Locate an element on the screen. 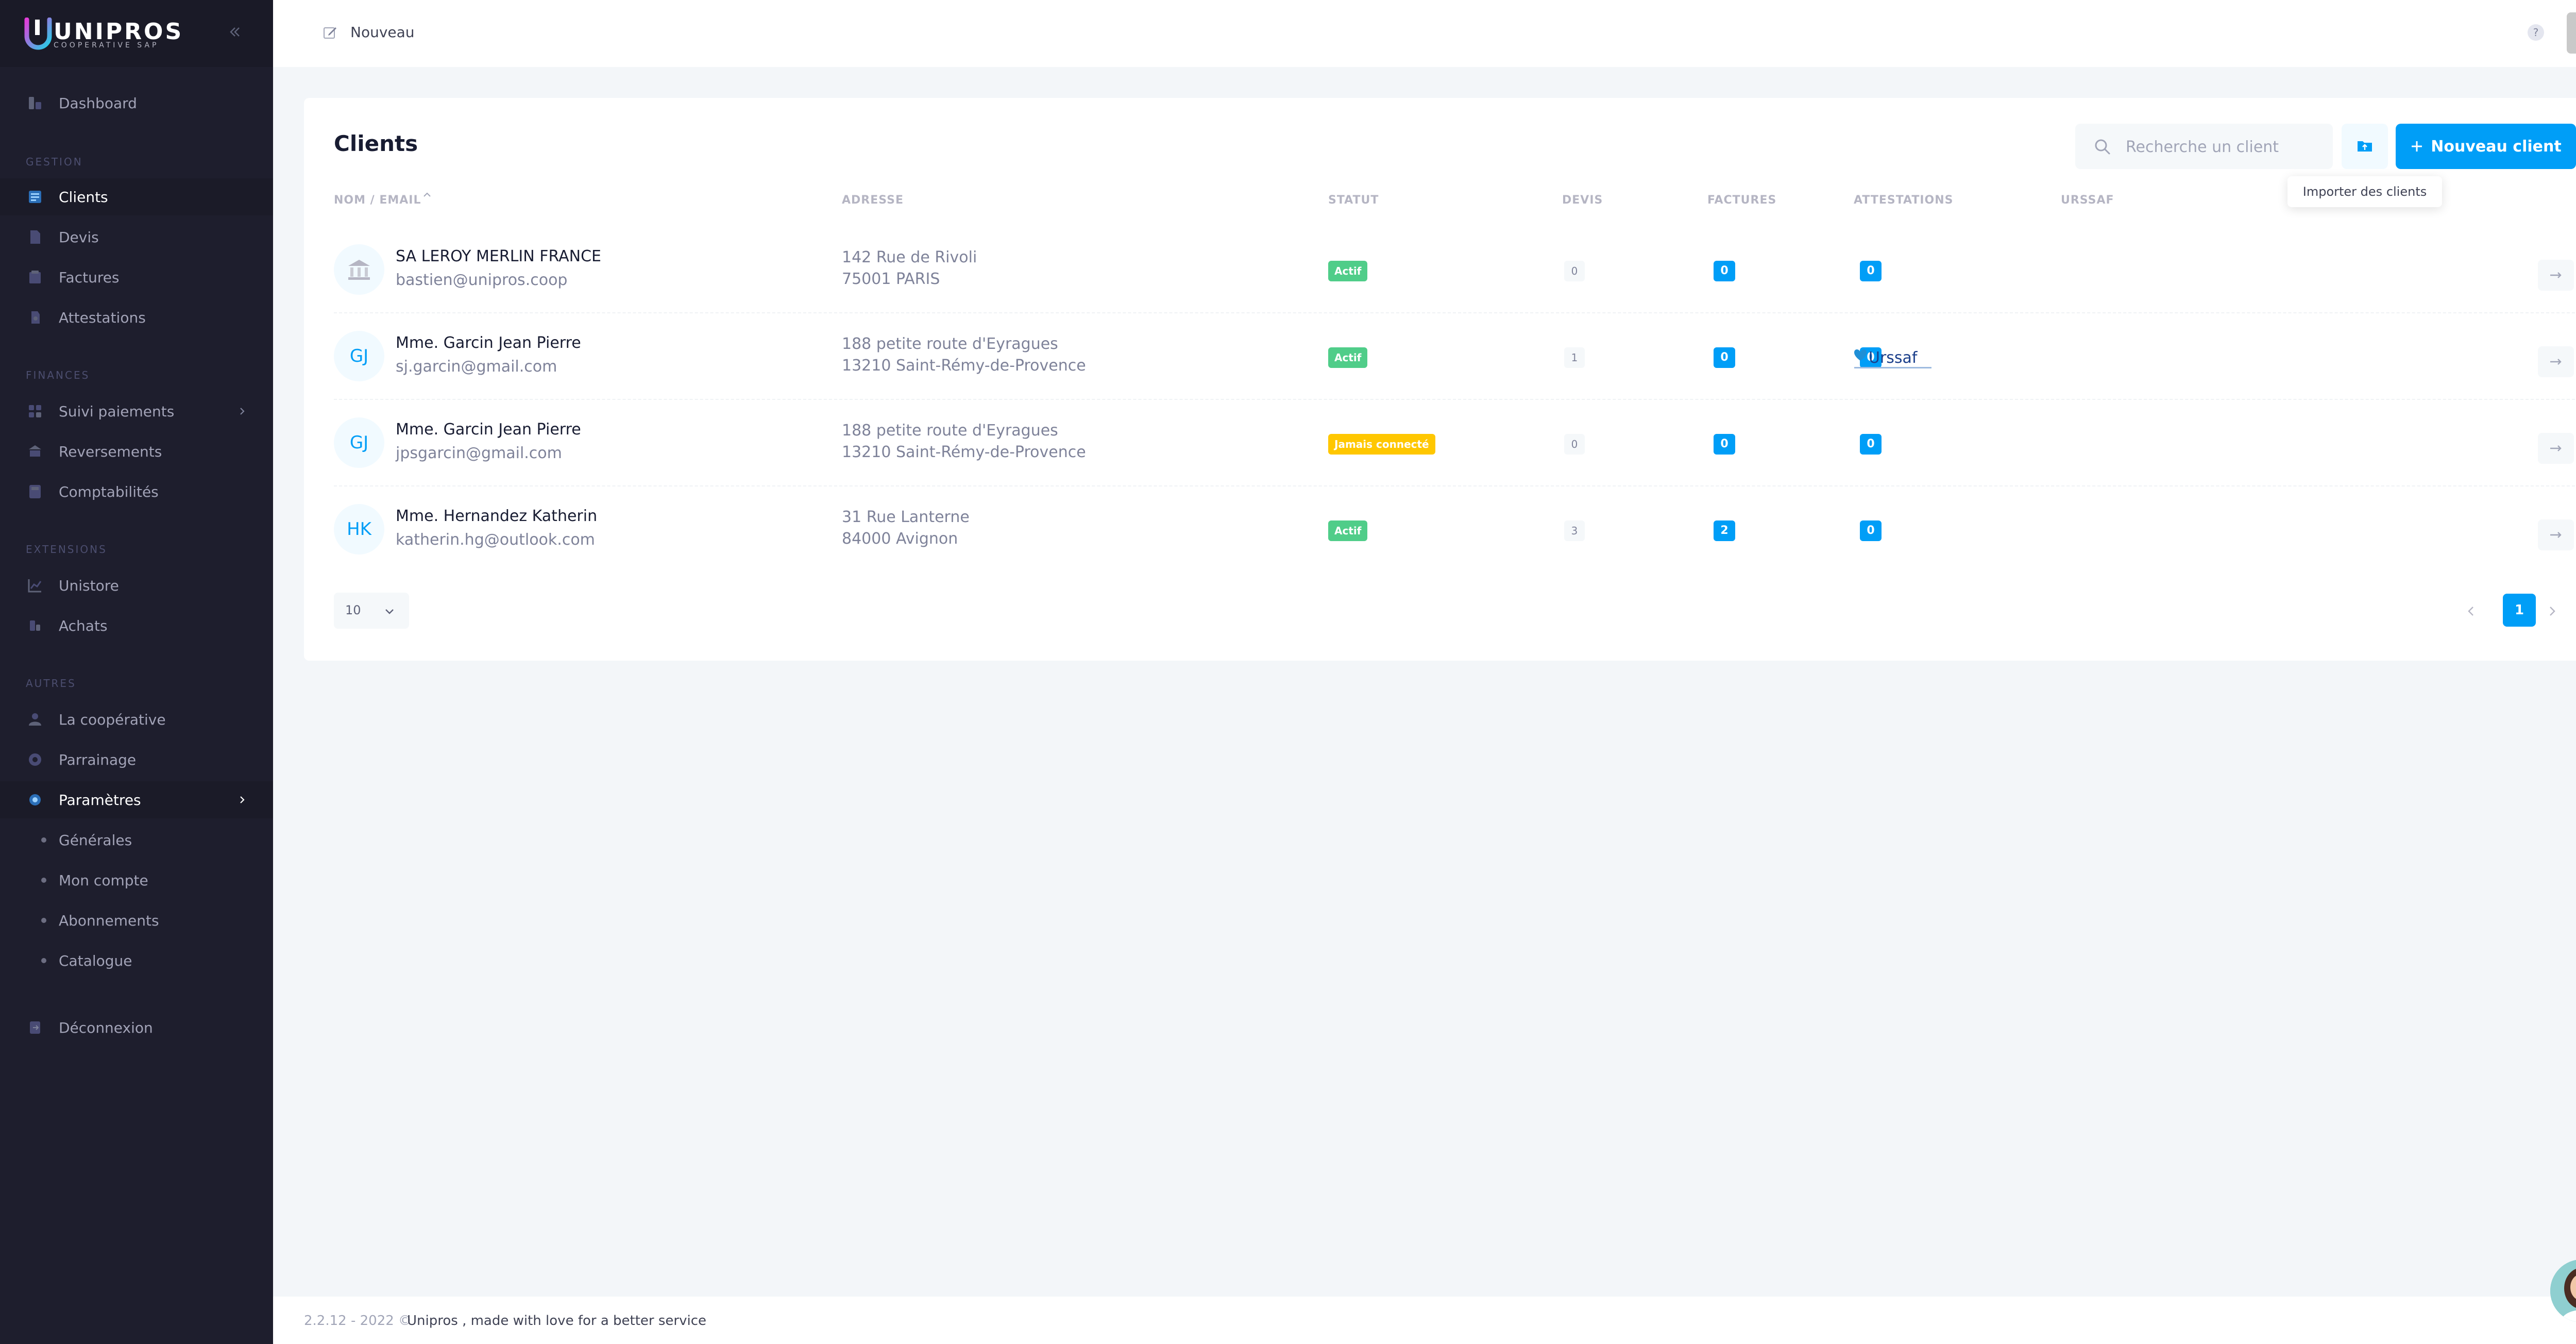  logout-icon is located at coordinates (35, 1027).